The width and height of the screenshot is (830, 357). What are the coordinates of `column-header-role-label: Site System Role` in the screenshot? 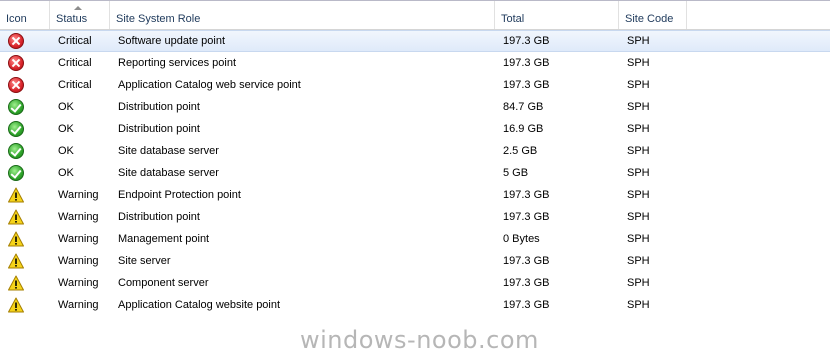 It's located at (158, 19).